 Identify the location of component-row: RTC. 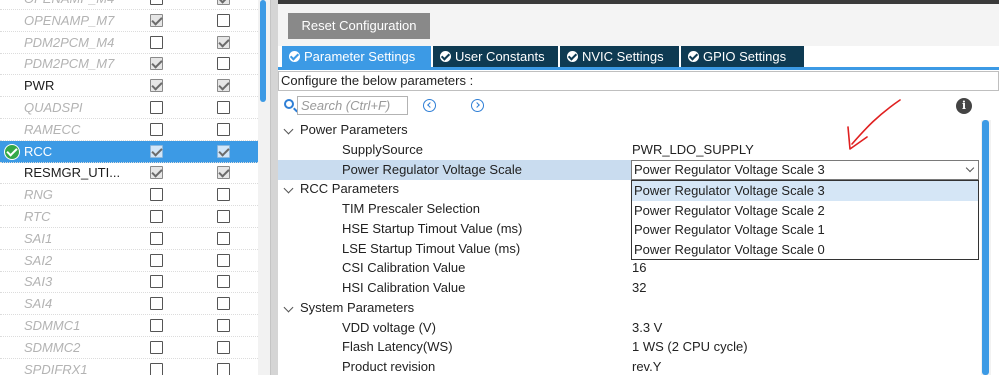
(129, 217).